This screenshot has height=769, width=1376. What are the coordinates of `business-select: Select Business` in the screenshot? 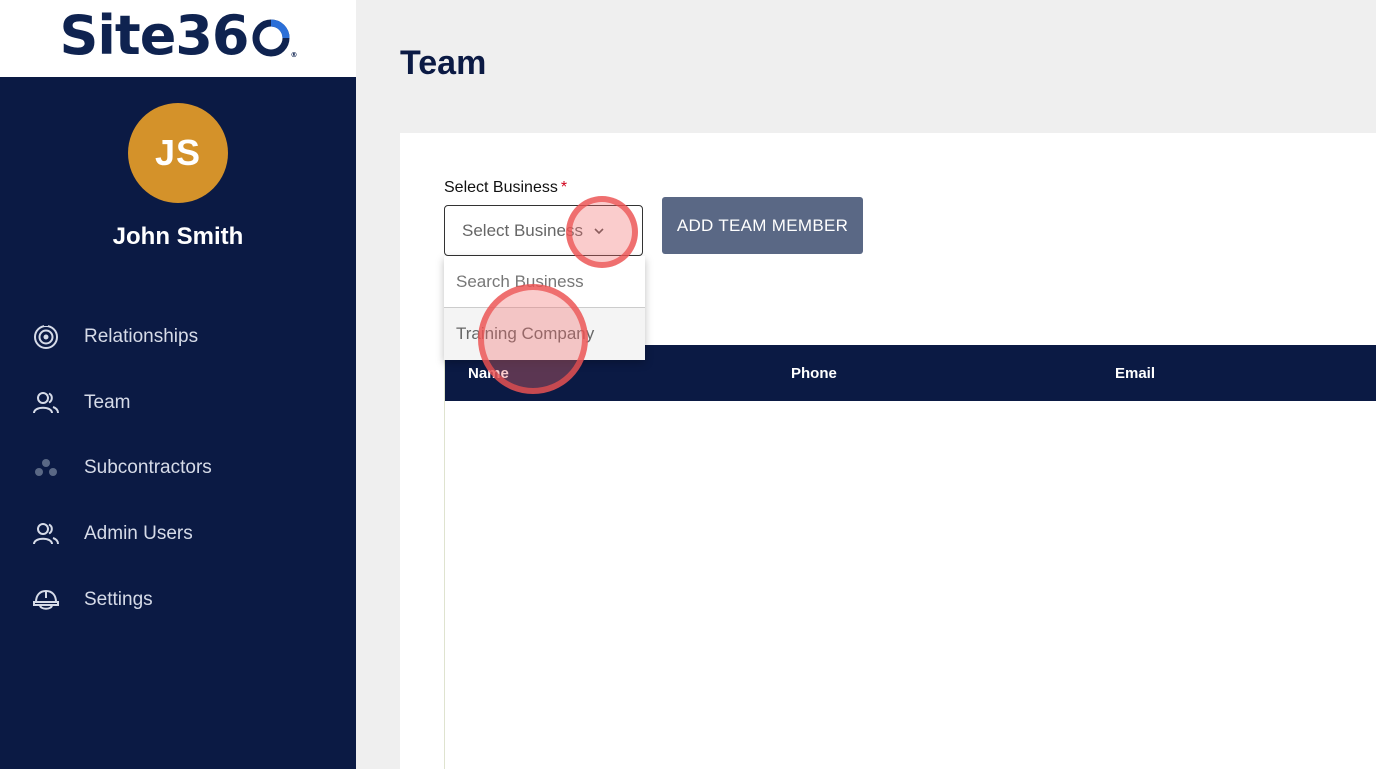 It's located at (543, 230).